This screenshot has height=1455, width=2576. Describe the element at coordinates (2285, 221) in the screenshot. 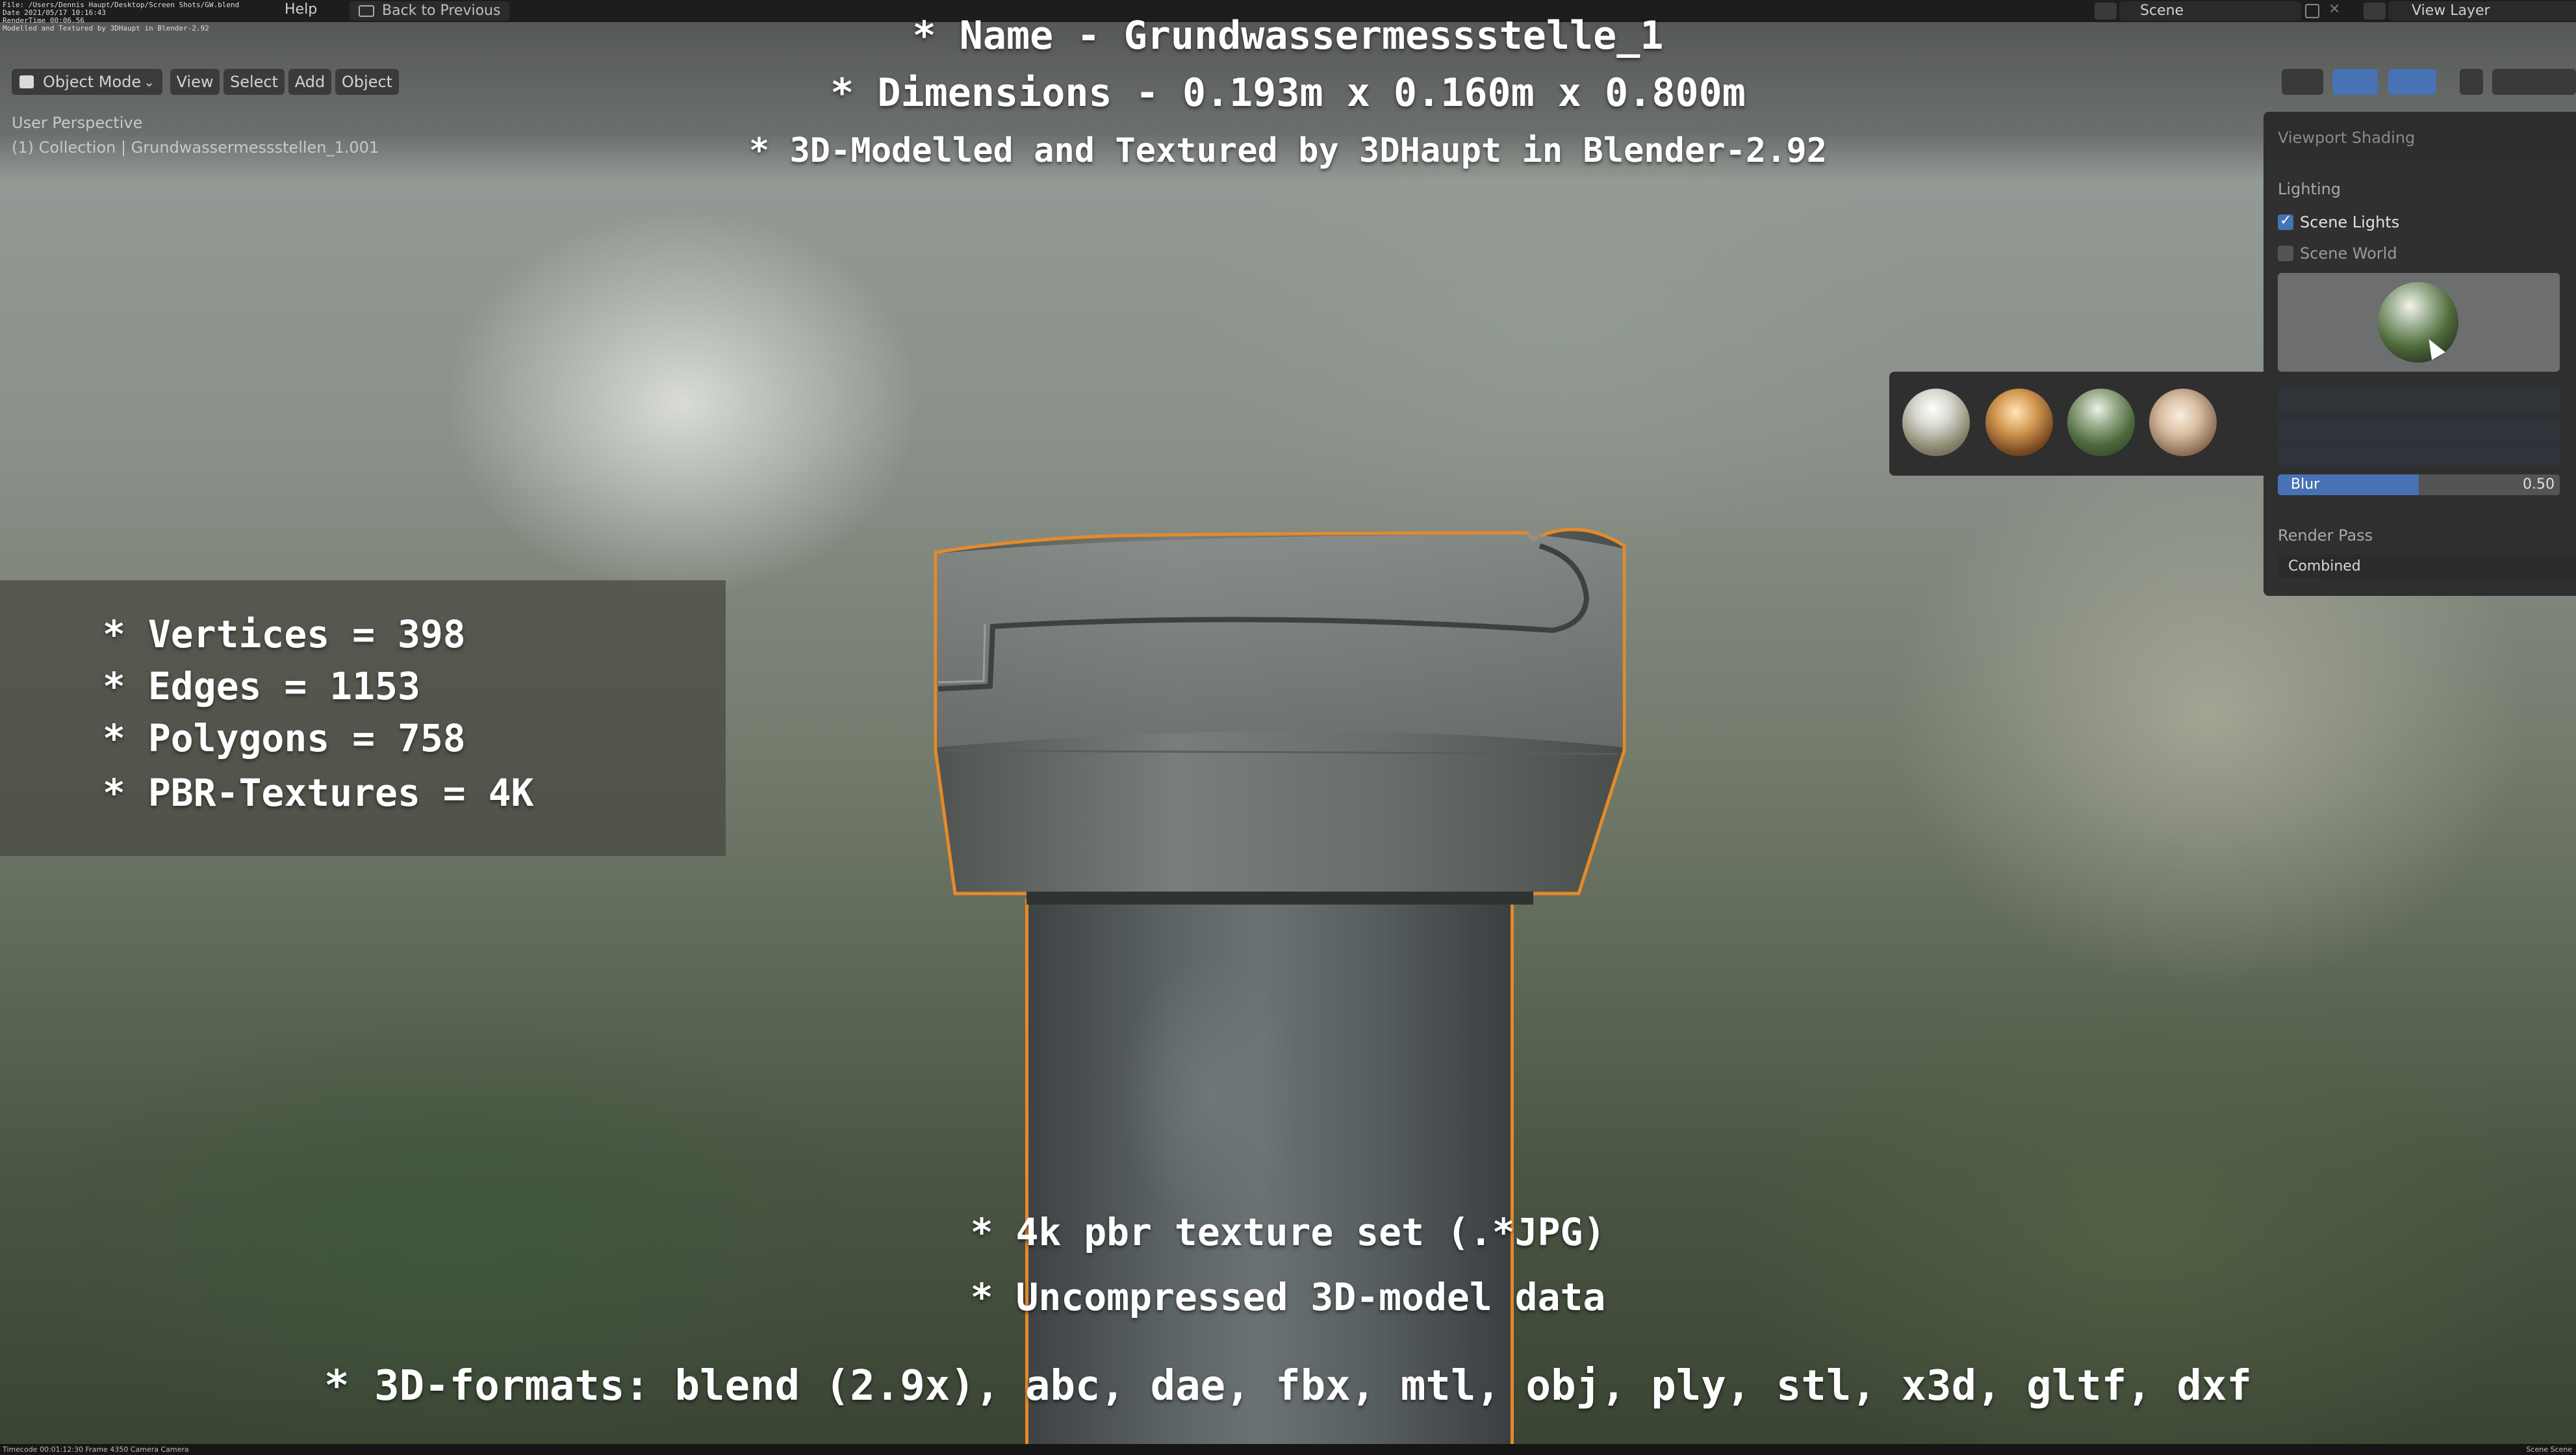

I see `scene-lights-checkbox` at that location.